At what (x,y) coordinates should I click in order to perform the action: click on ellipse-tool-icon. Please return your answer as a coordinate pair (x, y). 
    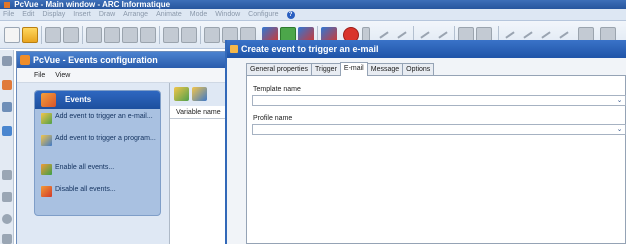
    Looking at the image, I should click on (7, 219).